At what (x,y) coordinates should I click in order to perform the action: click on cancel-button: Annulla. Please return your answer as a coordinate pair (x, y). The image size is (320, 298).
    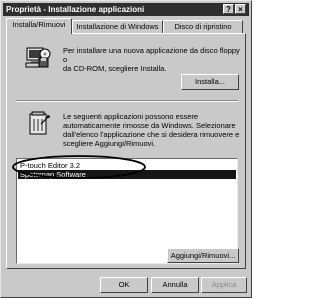
    Looking at the image, I should click on (175, 285).